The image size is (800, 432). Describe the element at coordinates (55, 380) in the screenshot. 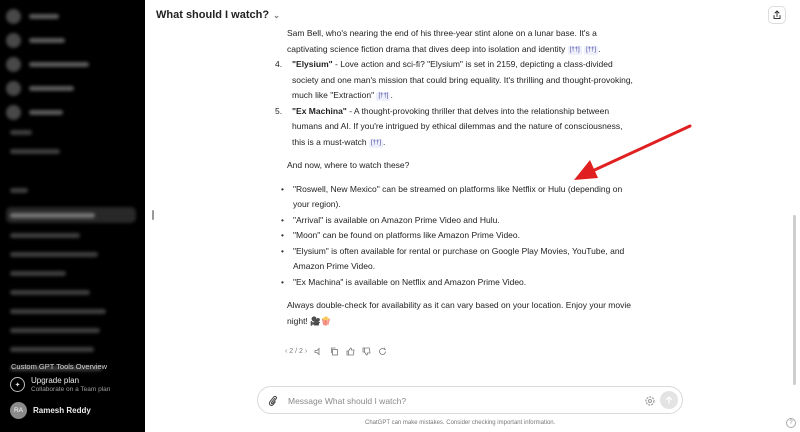

I see `upgrade-title: Upgrade plan` at that location.